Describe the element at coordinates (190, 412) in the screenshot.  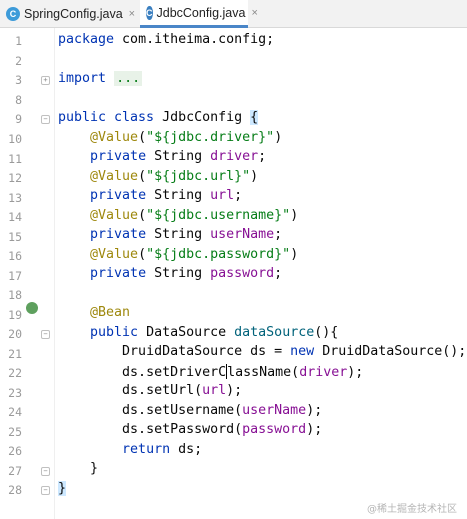
I see `code-line-24: ds.setUsername(userName);` at that location.